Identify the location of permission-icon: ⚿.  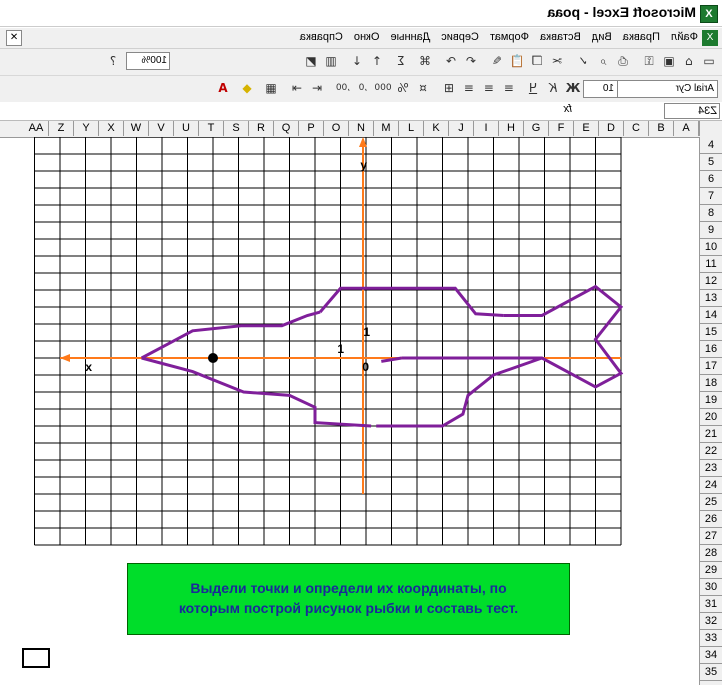
(649, 61).